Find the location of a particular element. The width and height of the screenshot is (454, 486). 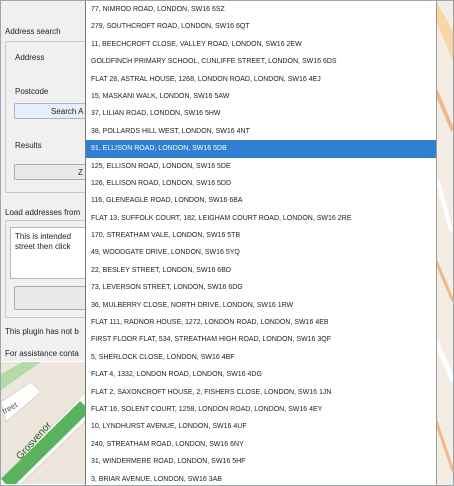

address-option: 116, GLENEAGLE ROAD, LONDON, SW16 6BA is located at coordinates (261, 200).